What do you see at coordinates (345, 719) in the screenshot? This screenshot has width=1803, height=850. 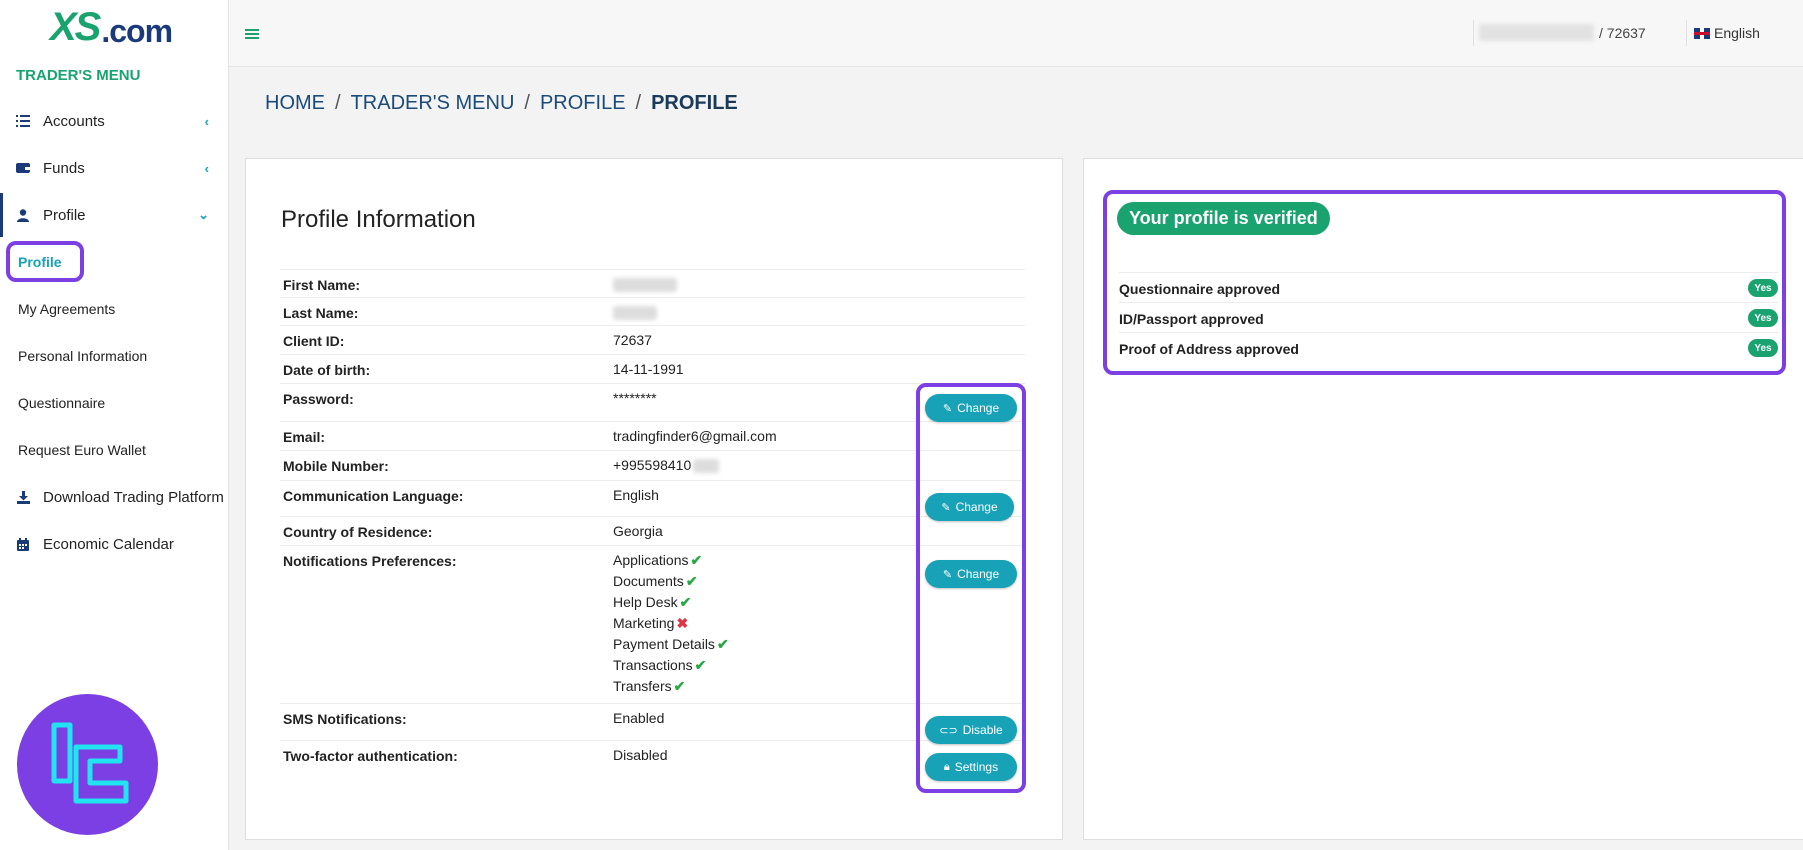 I see `field-label: SMS Notifications:` at bounding box center [345, 719].